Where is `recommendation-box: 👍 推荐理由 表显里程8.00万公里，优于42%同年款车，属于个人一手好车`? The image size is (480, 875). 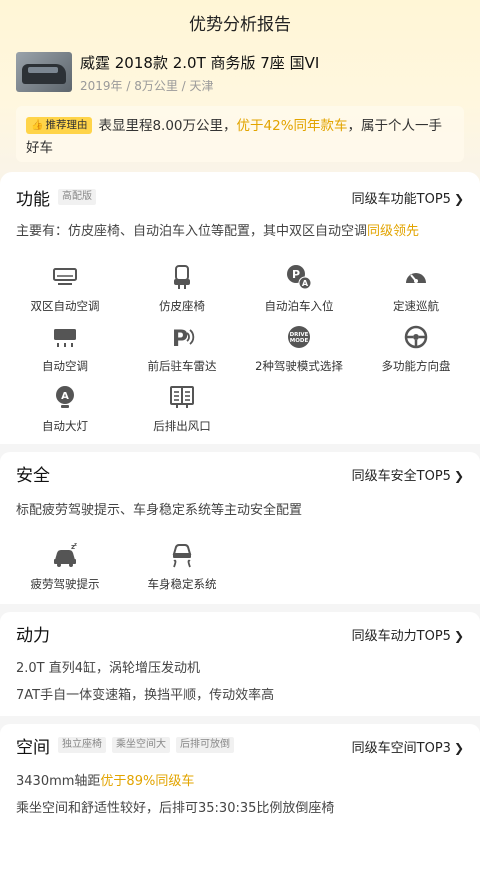 recommendation-box: 👍 推荐理由 表显里程8.00万公里，优于42%同年款车，属于个人一手好车 is located at coordinates (240, 134).